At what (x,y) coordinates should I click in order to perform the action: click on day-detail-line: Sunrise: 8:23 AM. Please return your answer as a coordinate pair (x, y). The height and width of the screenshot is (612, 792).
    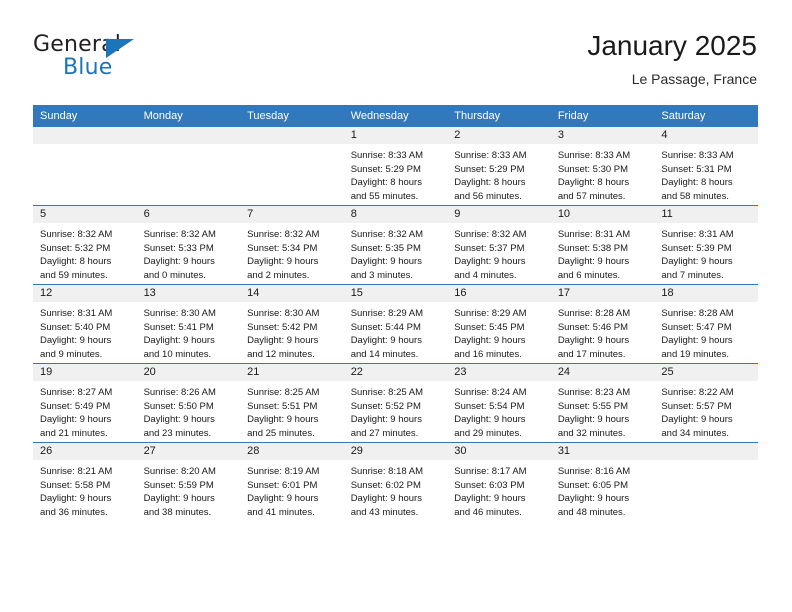
    Looking at the image, I should click on (594, 392).